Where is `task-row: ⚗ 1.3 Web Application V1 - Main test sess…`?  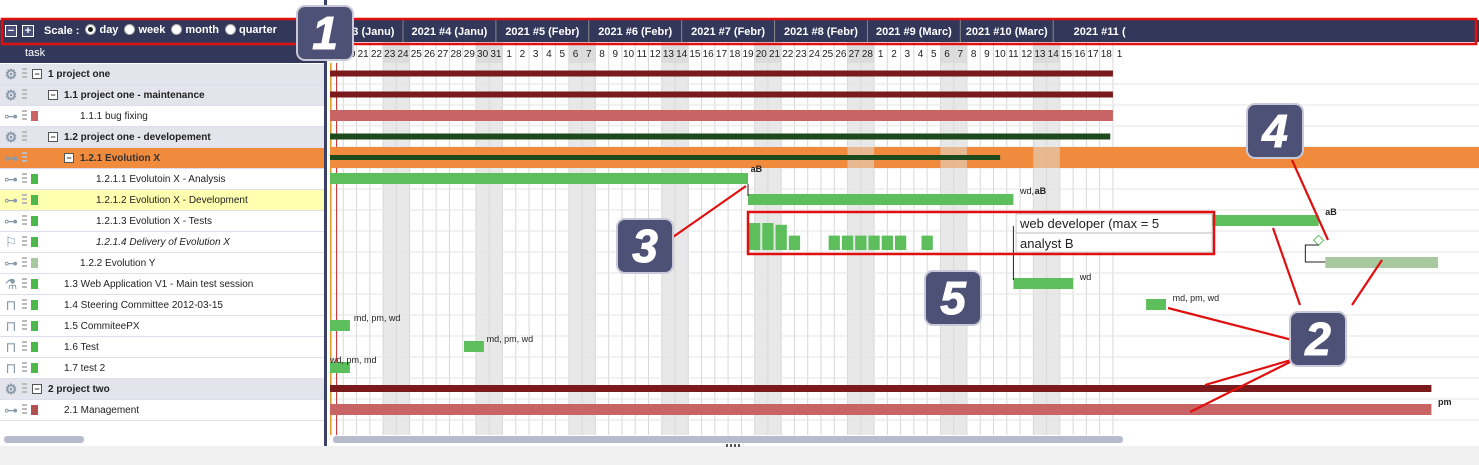 task-row: ⚗ 1.3 Web Application V1 - Main test sess… is located at coordinates (162, 284).